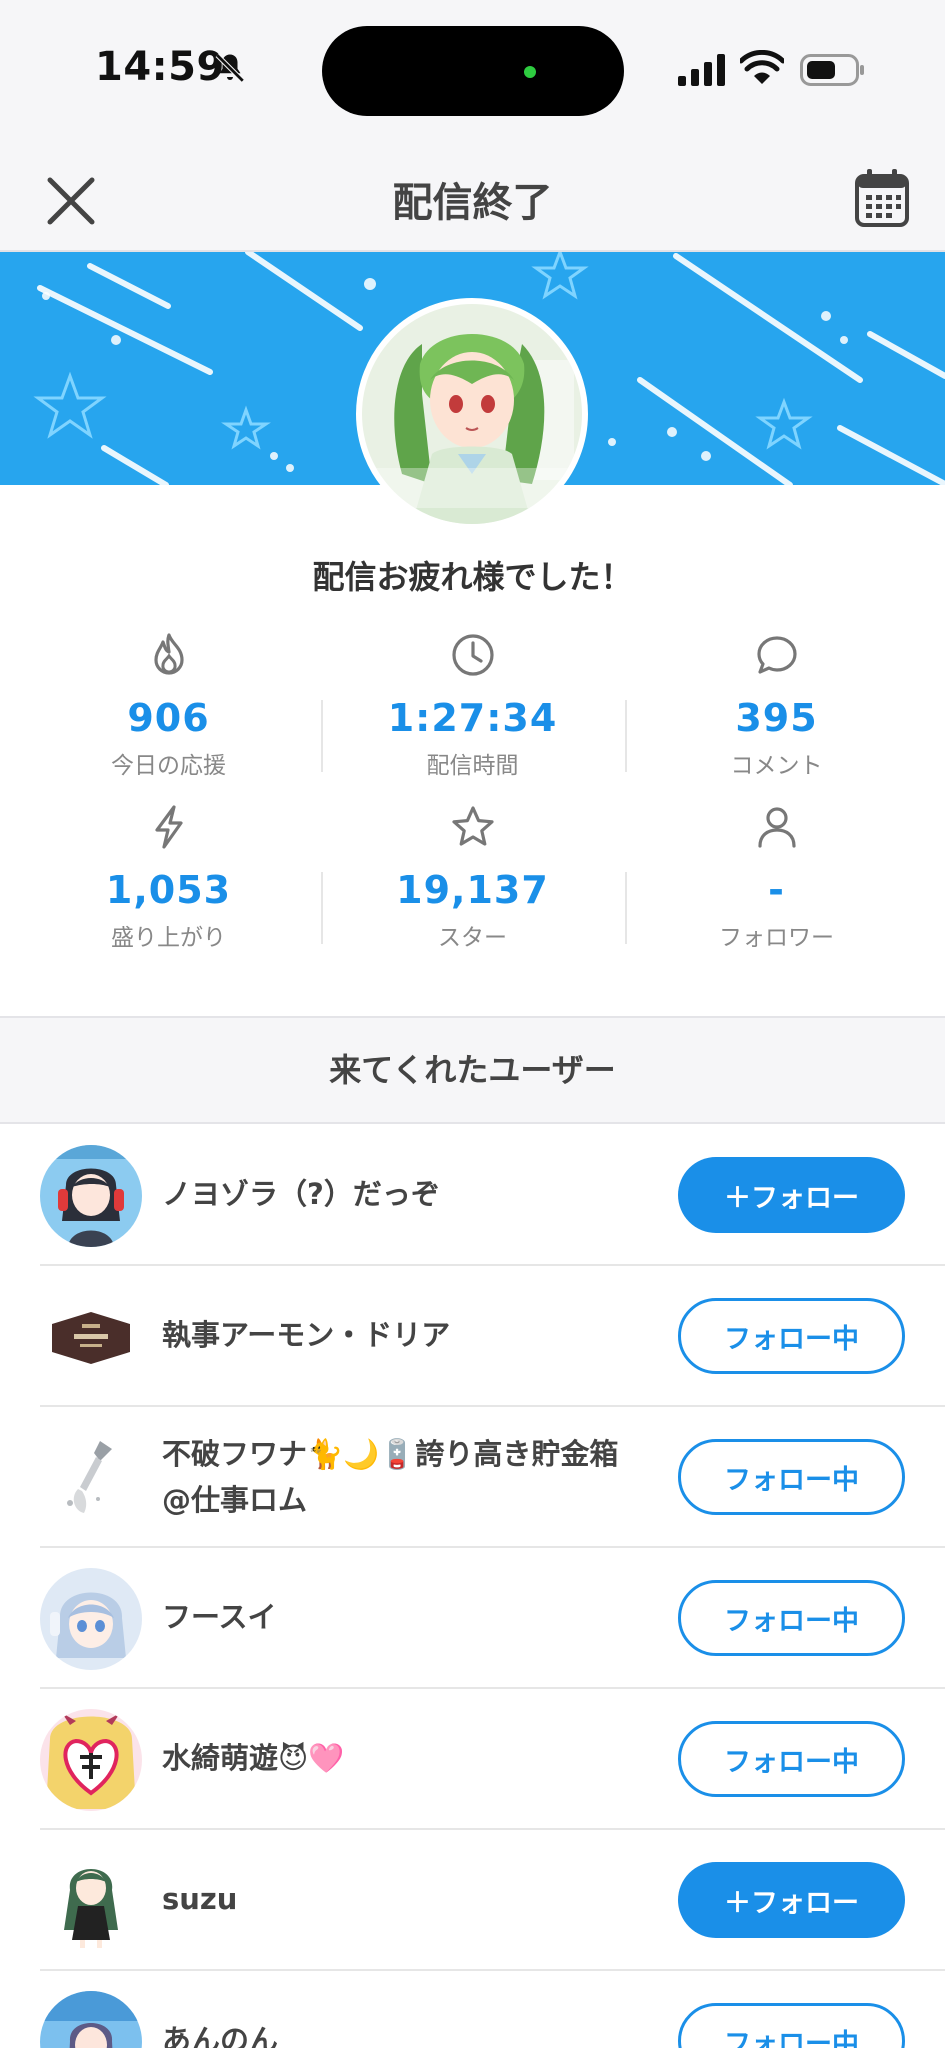  Describe the element at coordinates (776, 938) in the screenshot. I see `stat-label: フォロワー` at that location.